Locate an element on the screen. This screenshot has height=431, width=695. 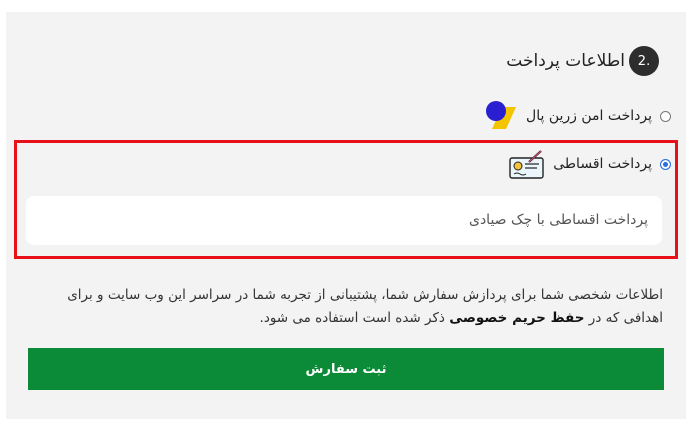
zarinpal-logo-icon is located at coordinates (501, 116).